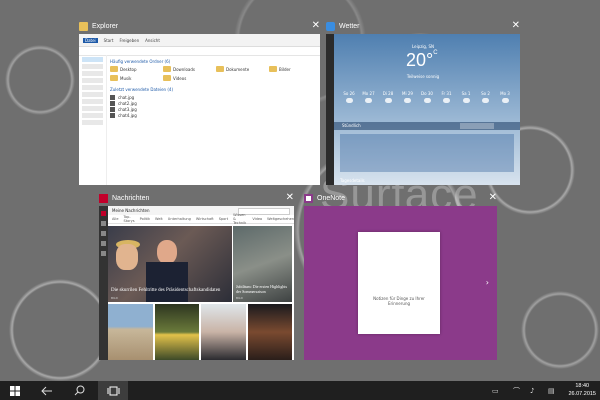 This screenshot has height=400, width=600. Describe the element at coordinates (103, 198) in the screenshot. I see `news-app-icon` at that location.